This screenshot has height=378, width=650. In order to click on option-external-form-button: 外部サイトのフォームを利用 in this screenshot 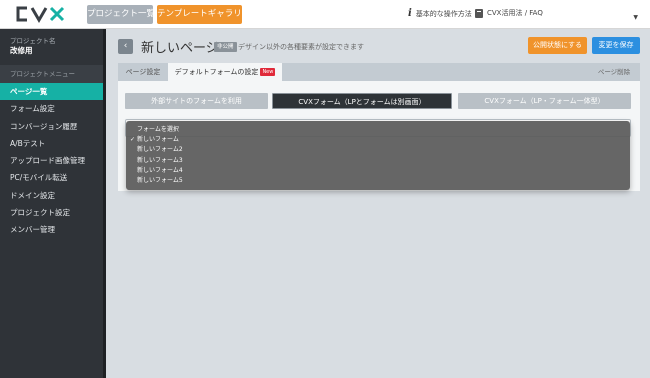, I will do `click(196, 101)`.